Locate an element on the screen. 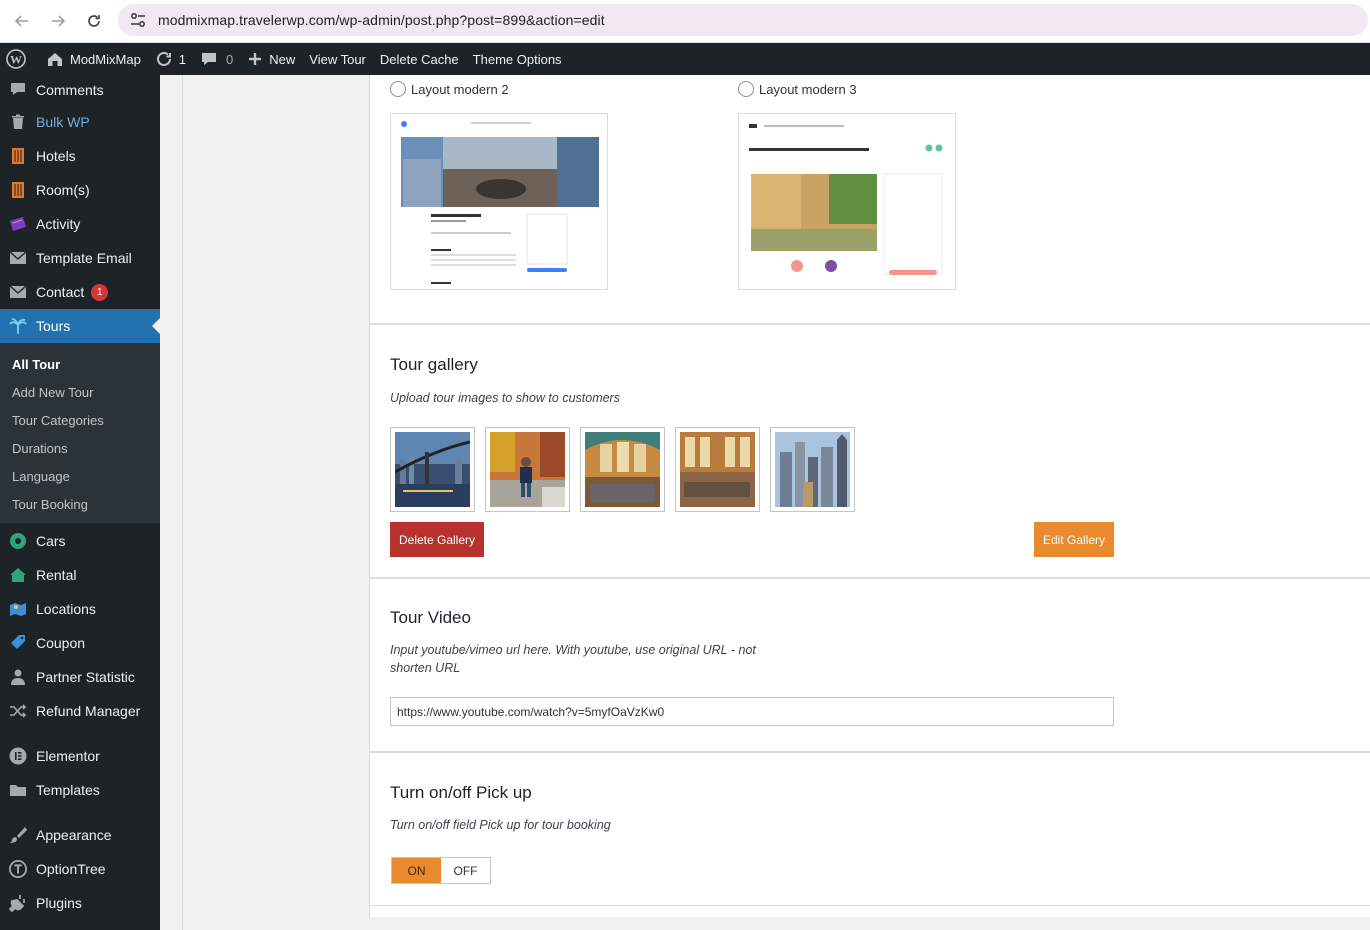 The height and width of the screenshot is (930, 1370). menu-label: Plugins is located at coordinates (59, 903).